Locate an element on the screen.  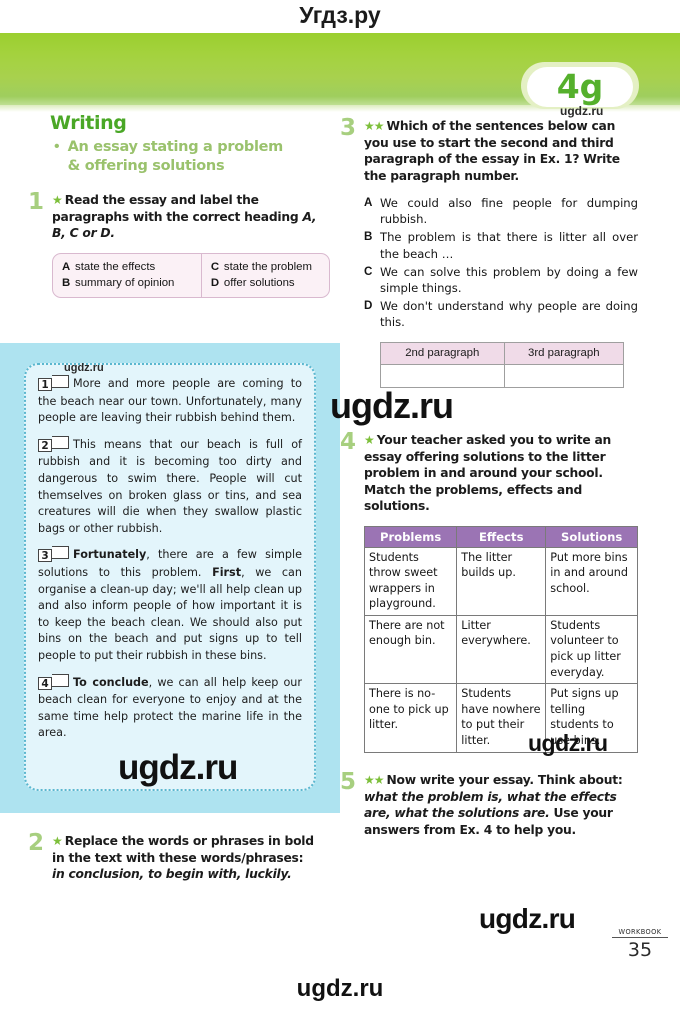
pes-cell-effect-2: Litter everywhere. is located at coordinates (501, 649).